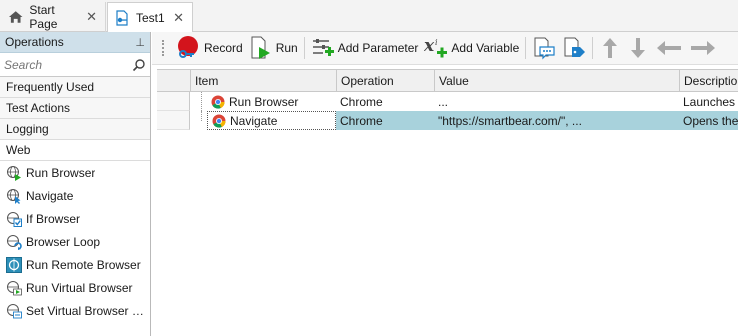  What do you see at coordinates (273, 48) in the screenshot?
I see `run-button: Run` at bounding box center [273, 48].